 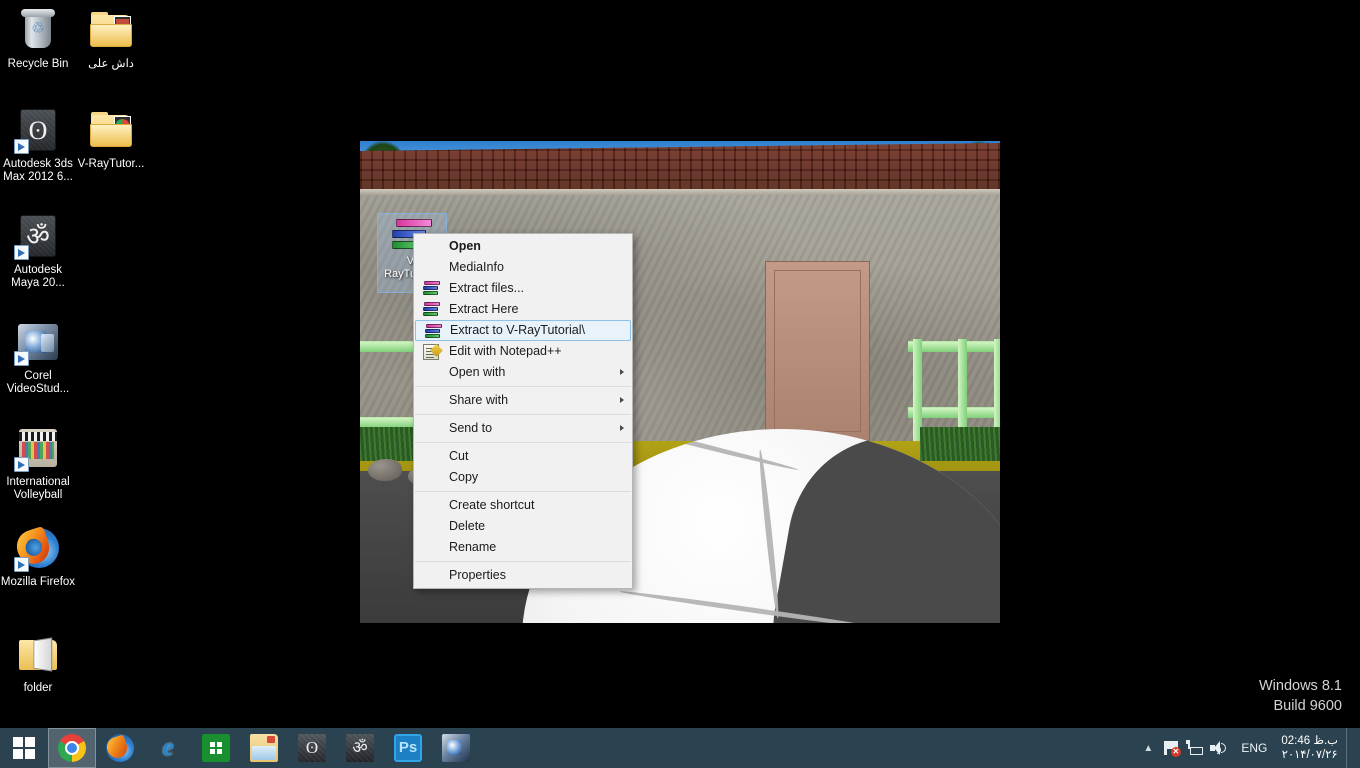 What do you see at coordinates (216, 748) in the screenshot?
I see `taskbar-button-store` at bounding box center [216, 748].